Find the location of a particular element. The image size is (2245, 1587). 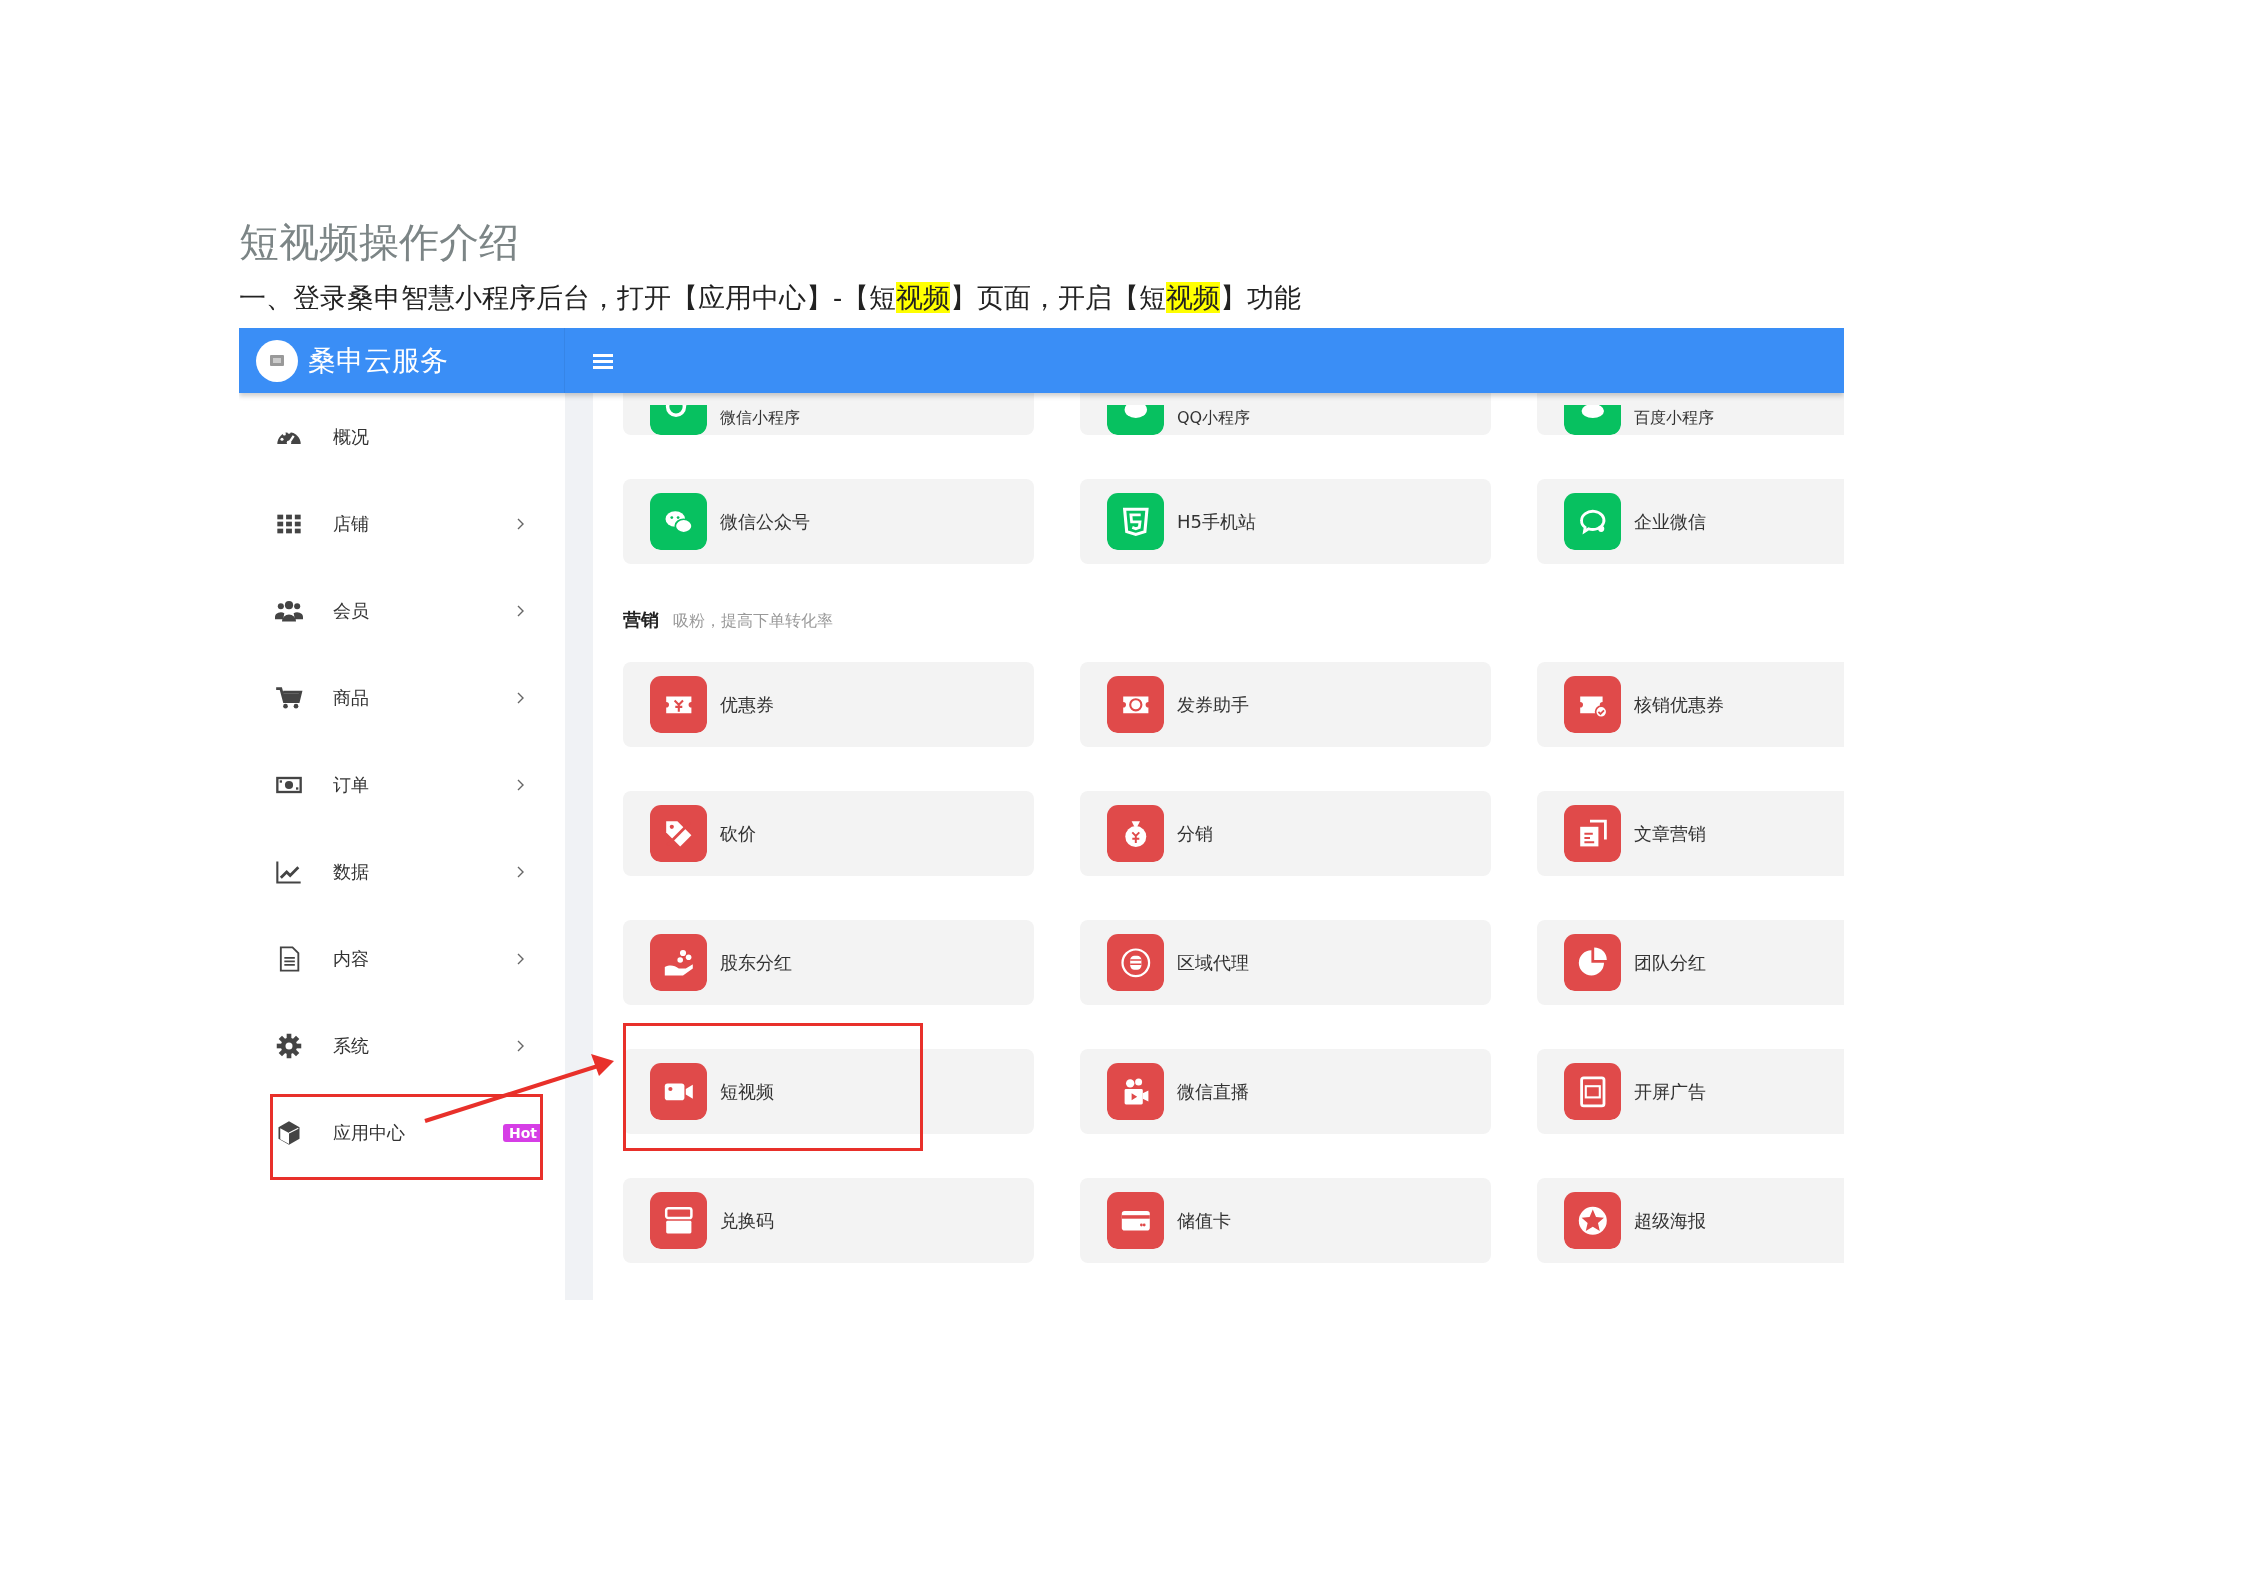

logo-icon is located at coordinates (277, 360).